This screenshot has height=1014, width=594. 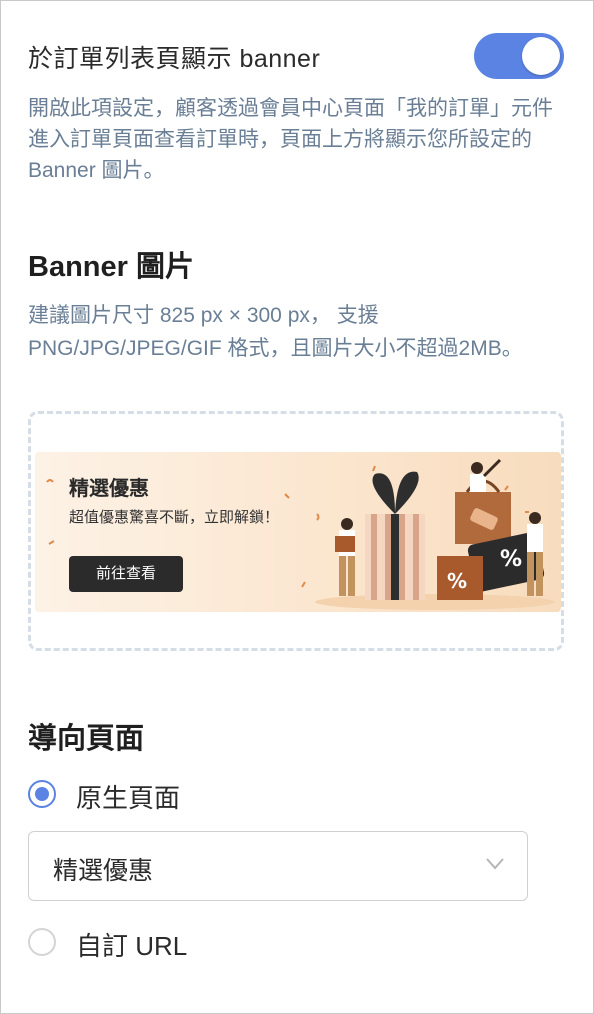 I want to click on banner-title: 精選優惠, so click(x=109, y=489).